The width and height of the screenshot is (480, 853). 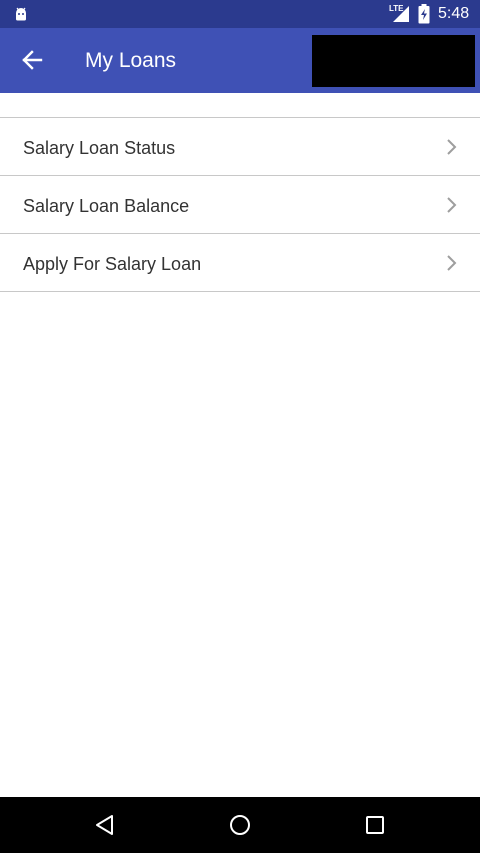 I want to click on nav-back-button, so click(x=105, y=825).